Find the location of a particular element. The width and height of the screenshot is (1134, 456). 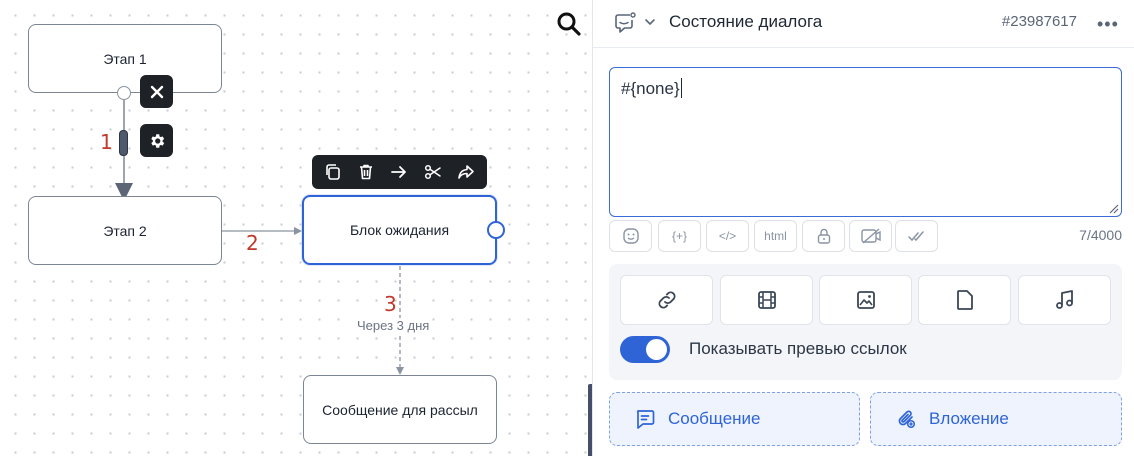

code-button: </> is located at coordinates (727, 236).